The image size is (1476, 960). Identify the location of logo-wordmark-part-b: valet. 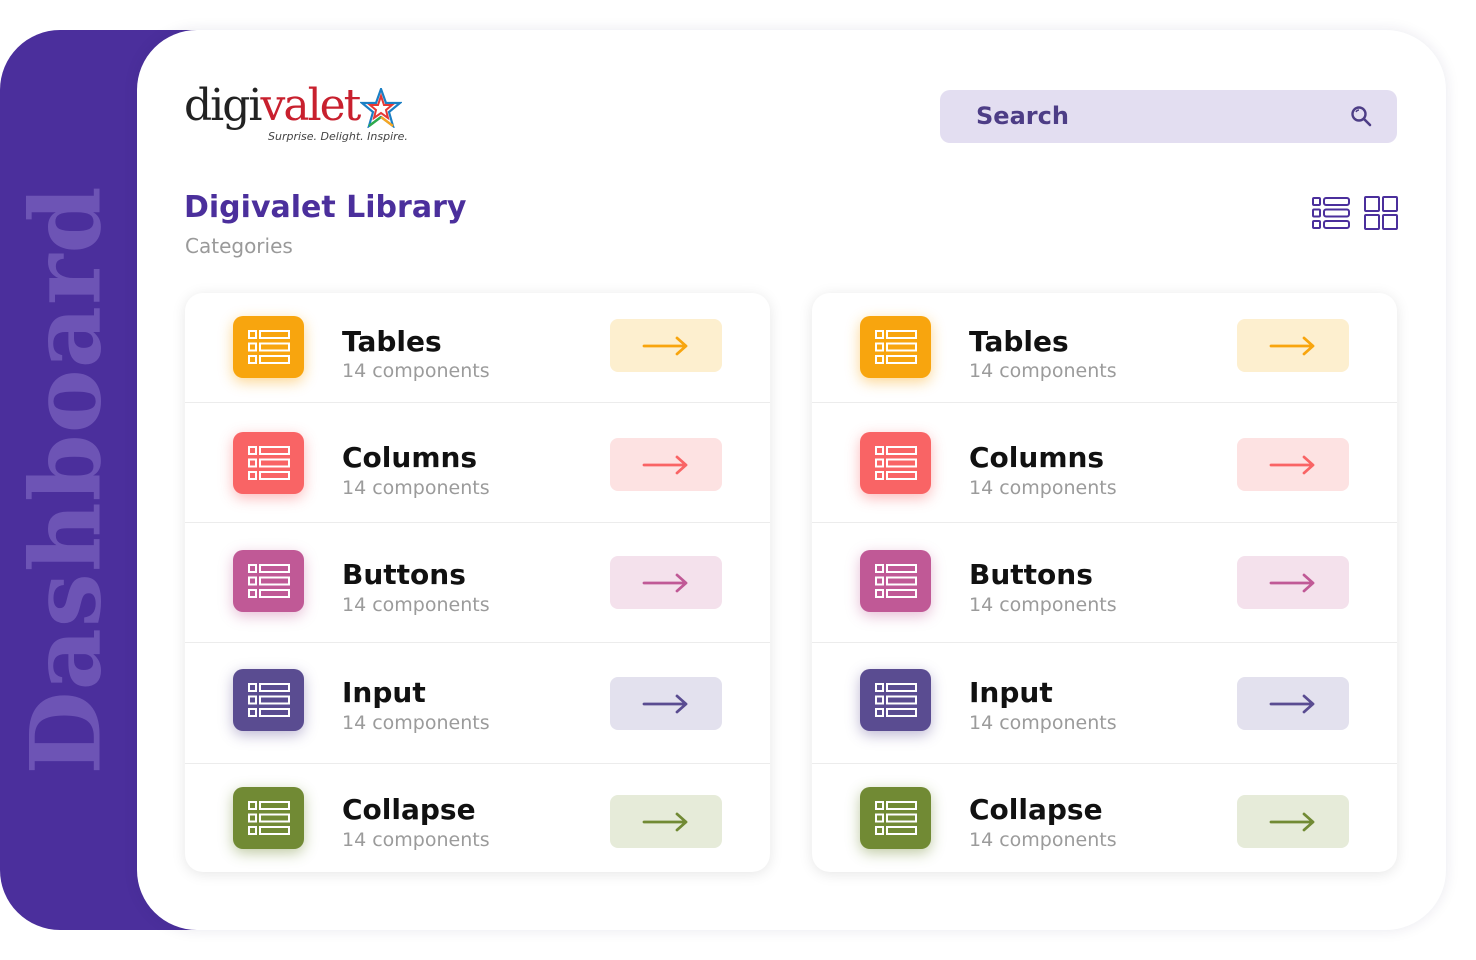
(310, 105).